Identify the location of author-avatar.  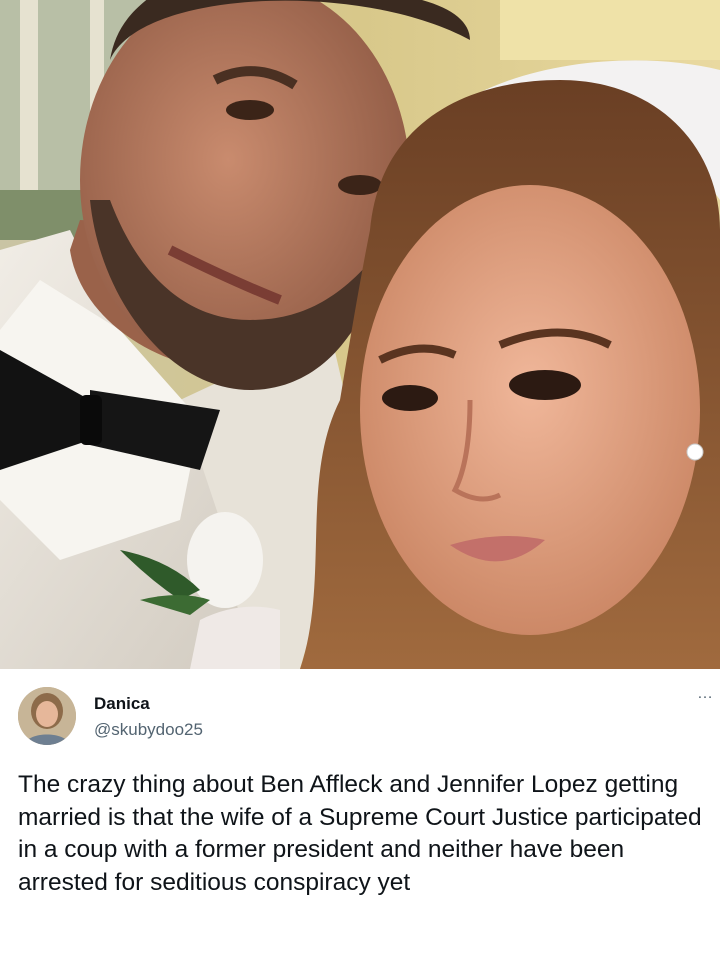
(47, 716).